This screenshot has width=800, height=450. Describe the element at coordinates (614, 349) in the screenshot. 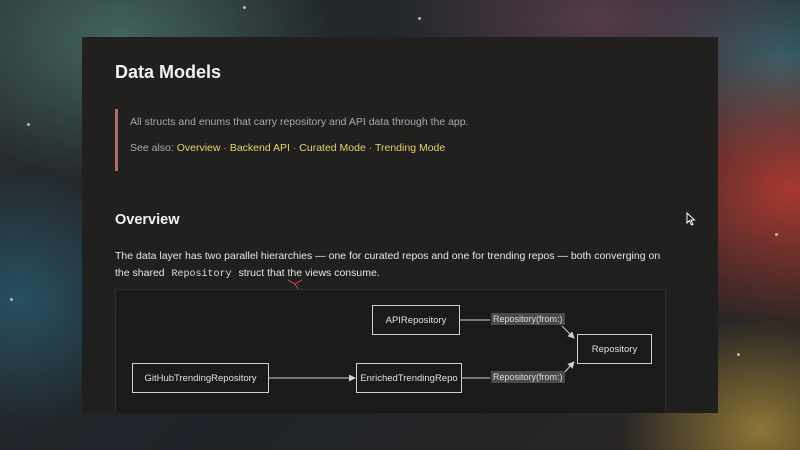

I see `node-repository: Repository` at that location.